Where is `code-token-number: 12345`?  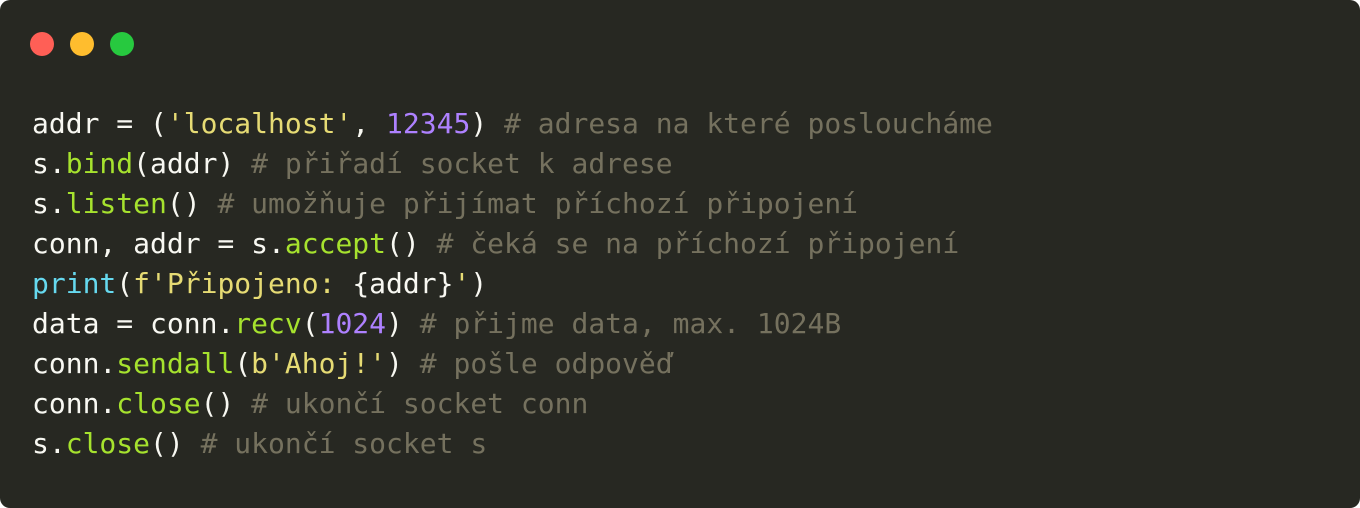 code-token-number: 12345 is located at coordinates (428, 123).